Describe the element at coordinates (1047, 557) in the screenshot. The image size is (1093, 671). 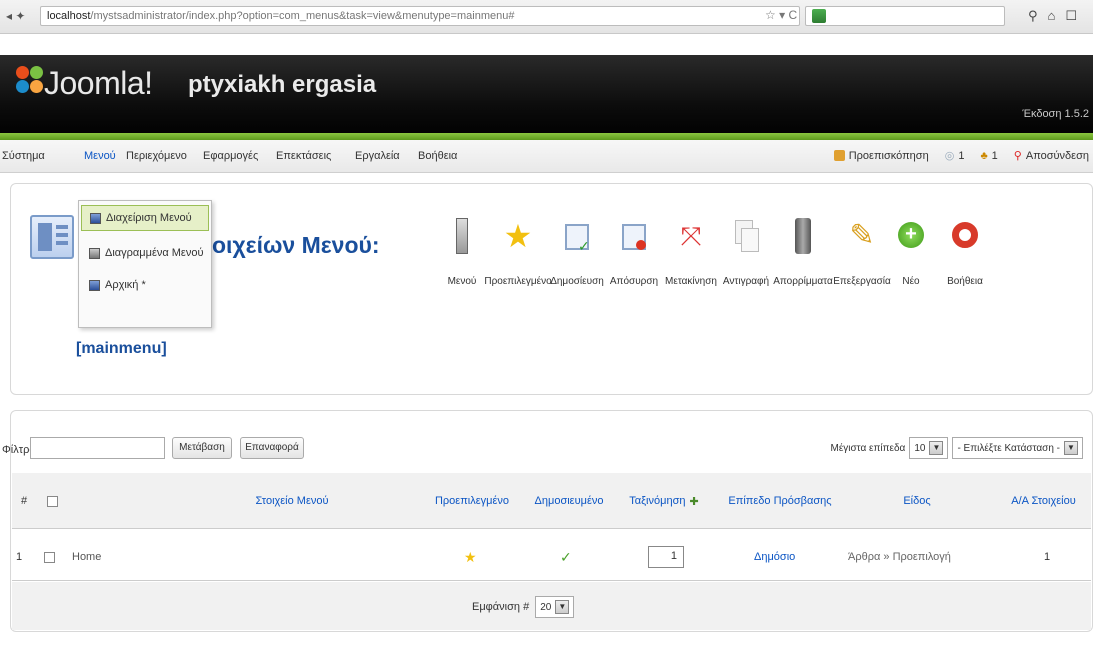
I see `row-item-id: 1` at that location.